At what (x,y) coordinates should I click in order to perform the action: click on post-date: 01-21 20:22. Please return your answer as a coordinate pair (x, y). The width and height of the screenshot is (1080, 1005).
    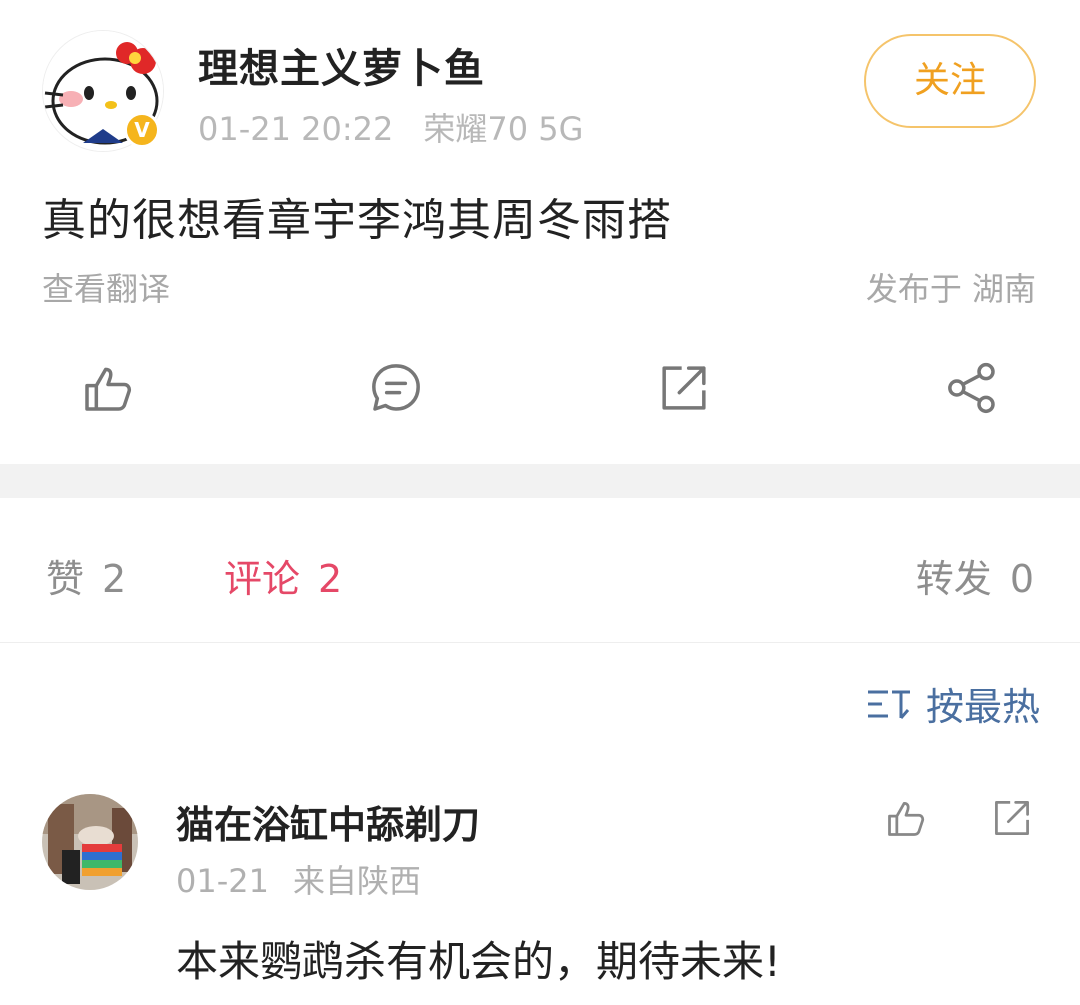
    Looking at the image, I should click on (296, 129).